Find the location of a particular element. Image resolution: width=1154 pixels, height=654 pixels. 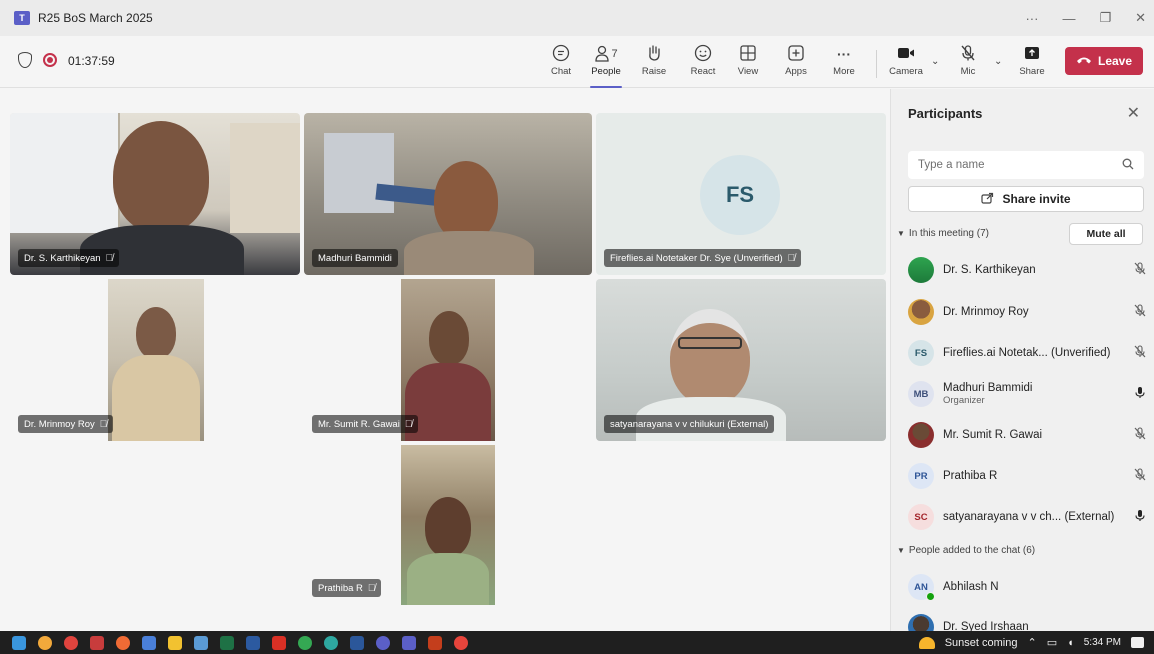

tray-overflow-icon: ⌃ is located at coordinates (1031, 642).